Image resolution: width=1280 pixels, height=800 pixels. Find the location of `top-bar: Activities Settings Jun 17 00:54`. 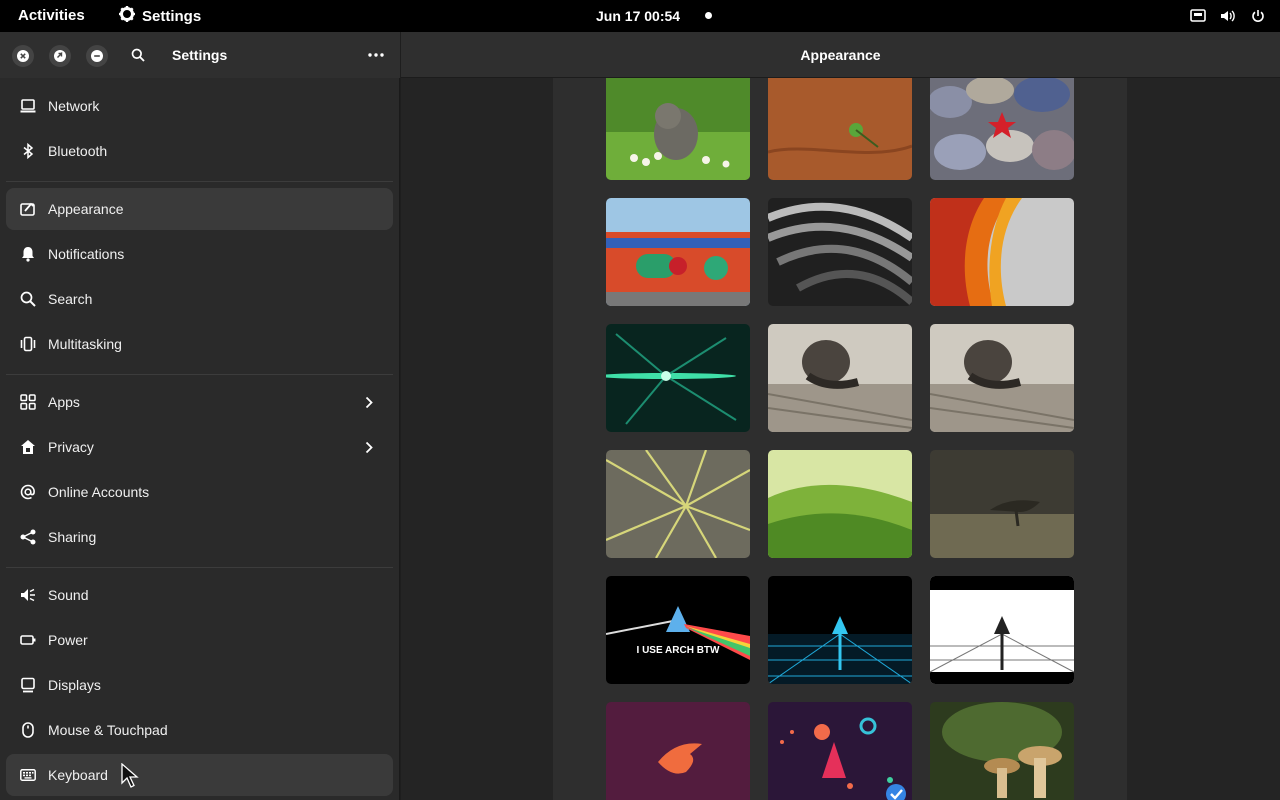

top-bar: Activities Settings Jun 17 00:54 is located at coordinates (640, 16).